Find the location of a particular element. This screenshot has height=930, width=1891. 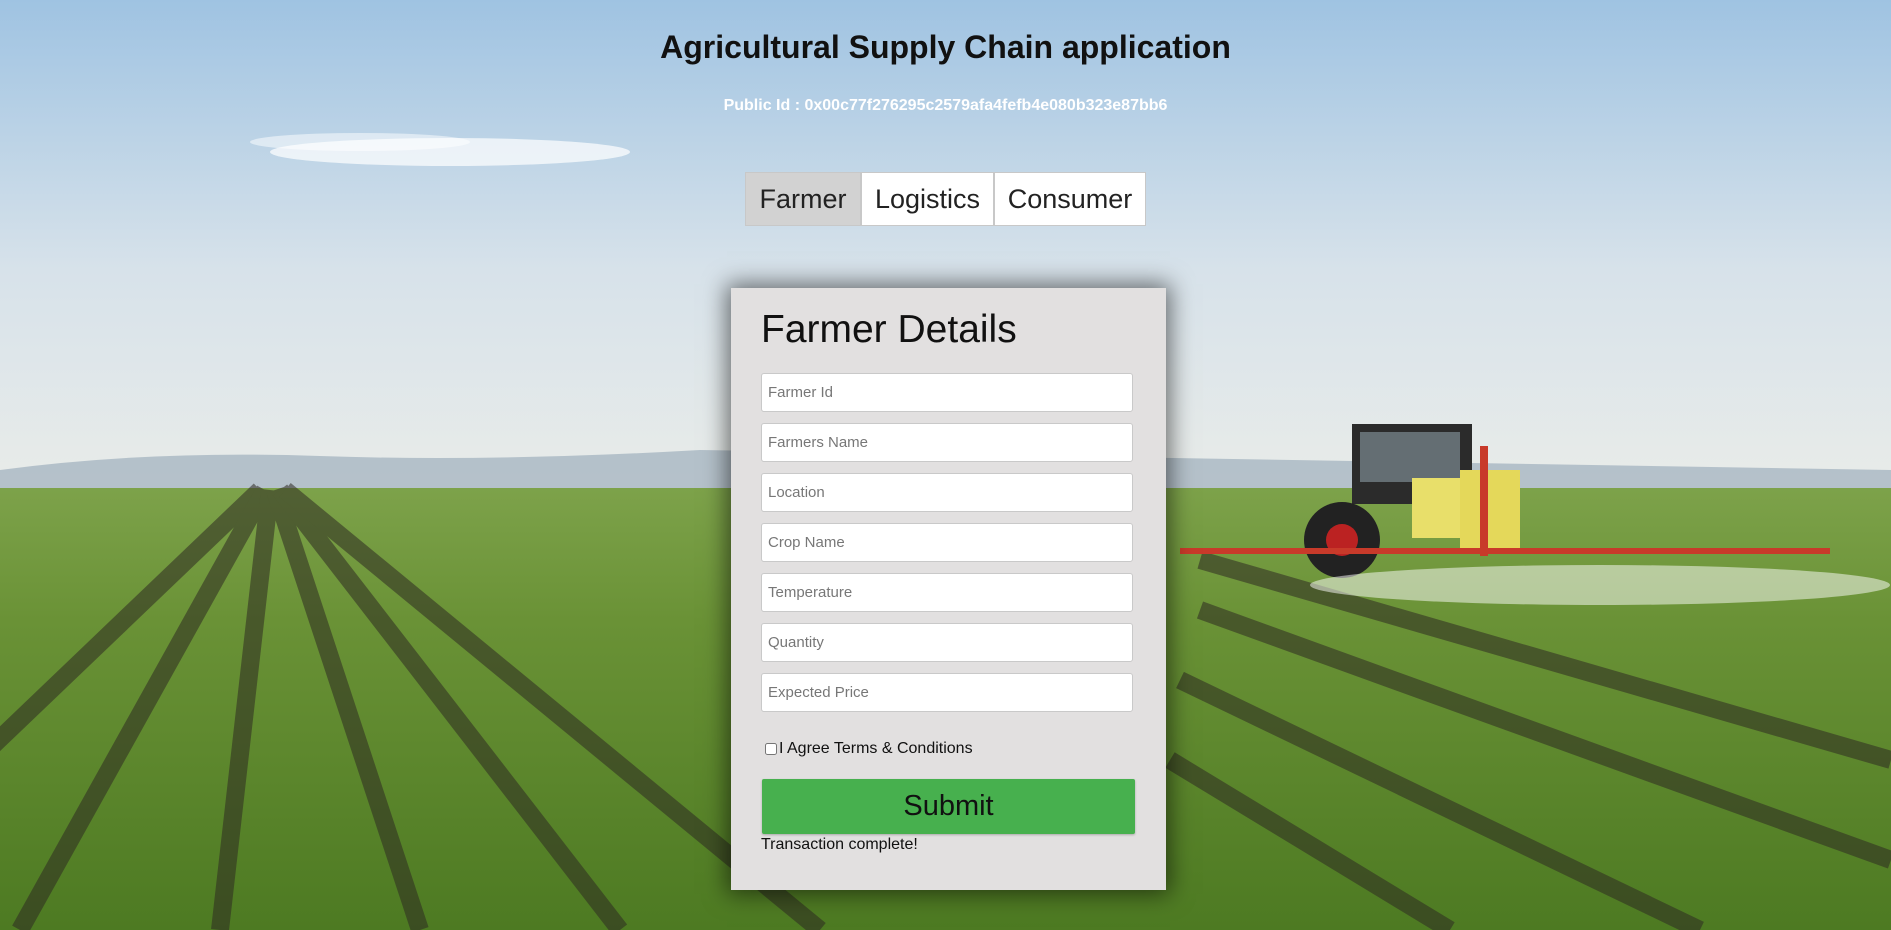

farmer-id-input is located at coordinates (947, 392).